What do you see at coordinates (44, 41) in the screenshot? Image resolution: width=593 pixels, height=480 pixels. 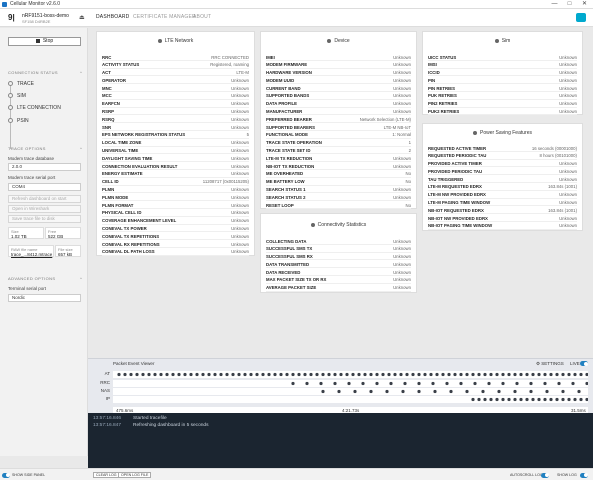 I see `stop-button: Stop` at bounding box center [44, 41].